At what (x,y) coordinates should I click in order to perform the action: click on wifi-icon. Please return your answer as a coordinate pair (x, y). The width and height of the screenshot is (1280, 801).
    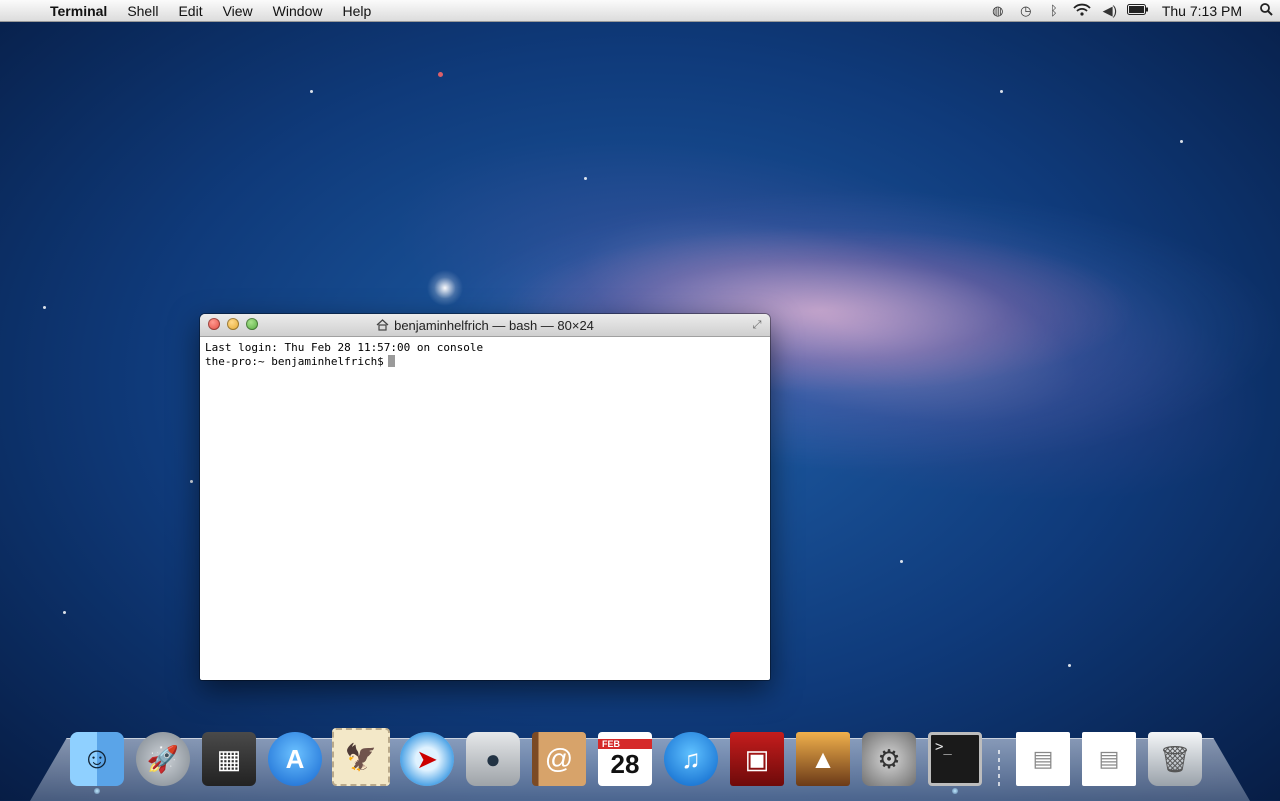
    Looking at the image, I should click on (1082, 11).